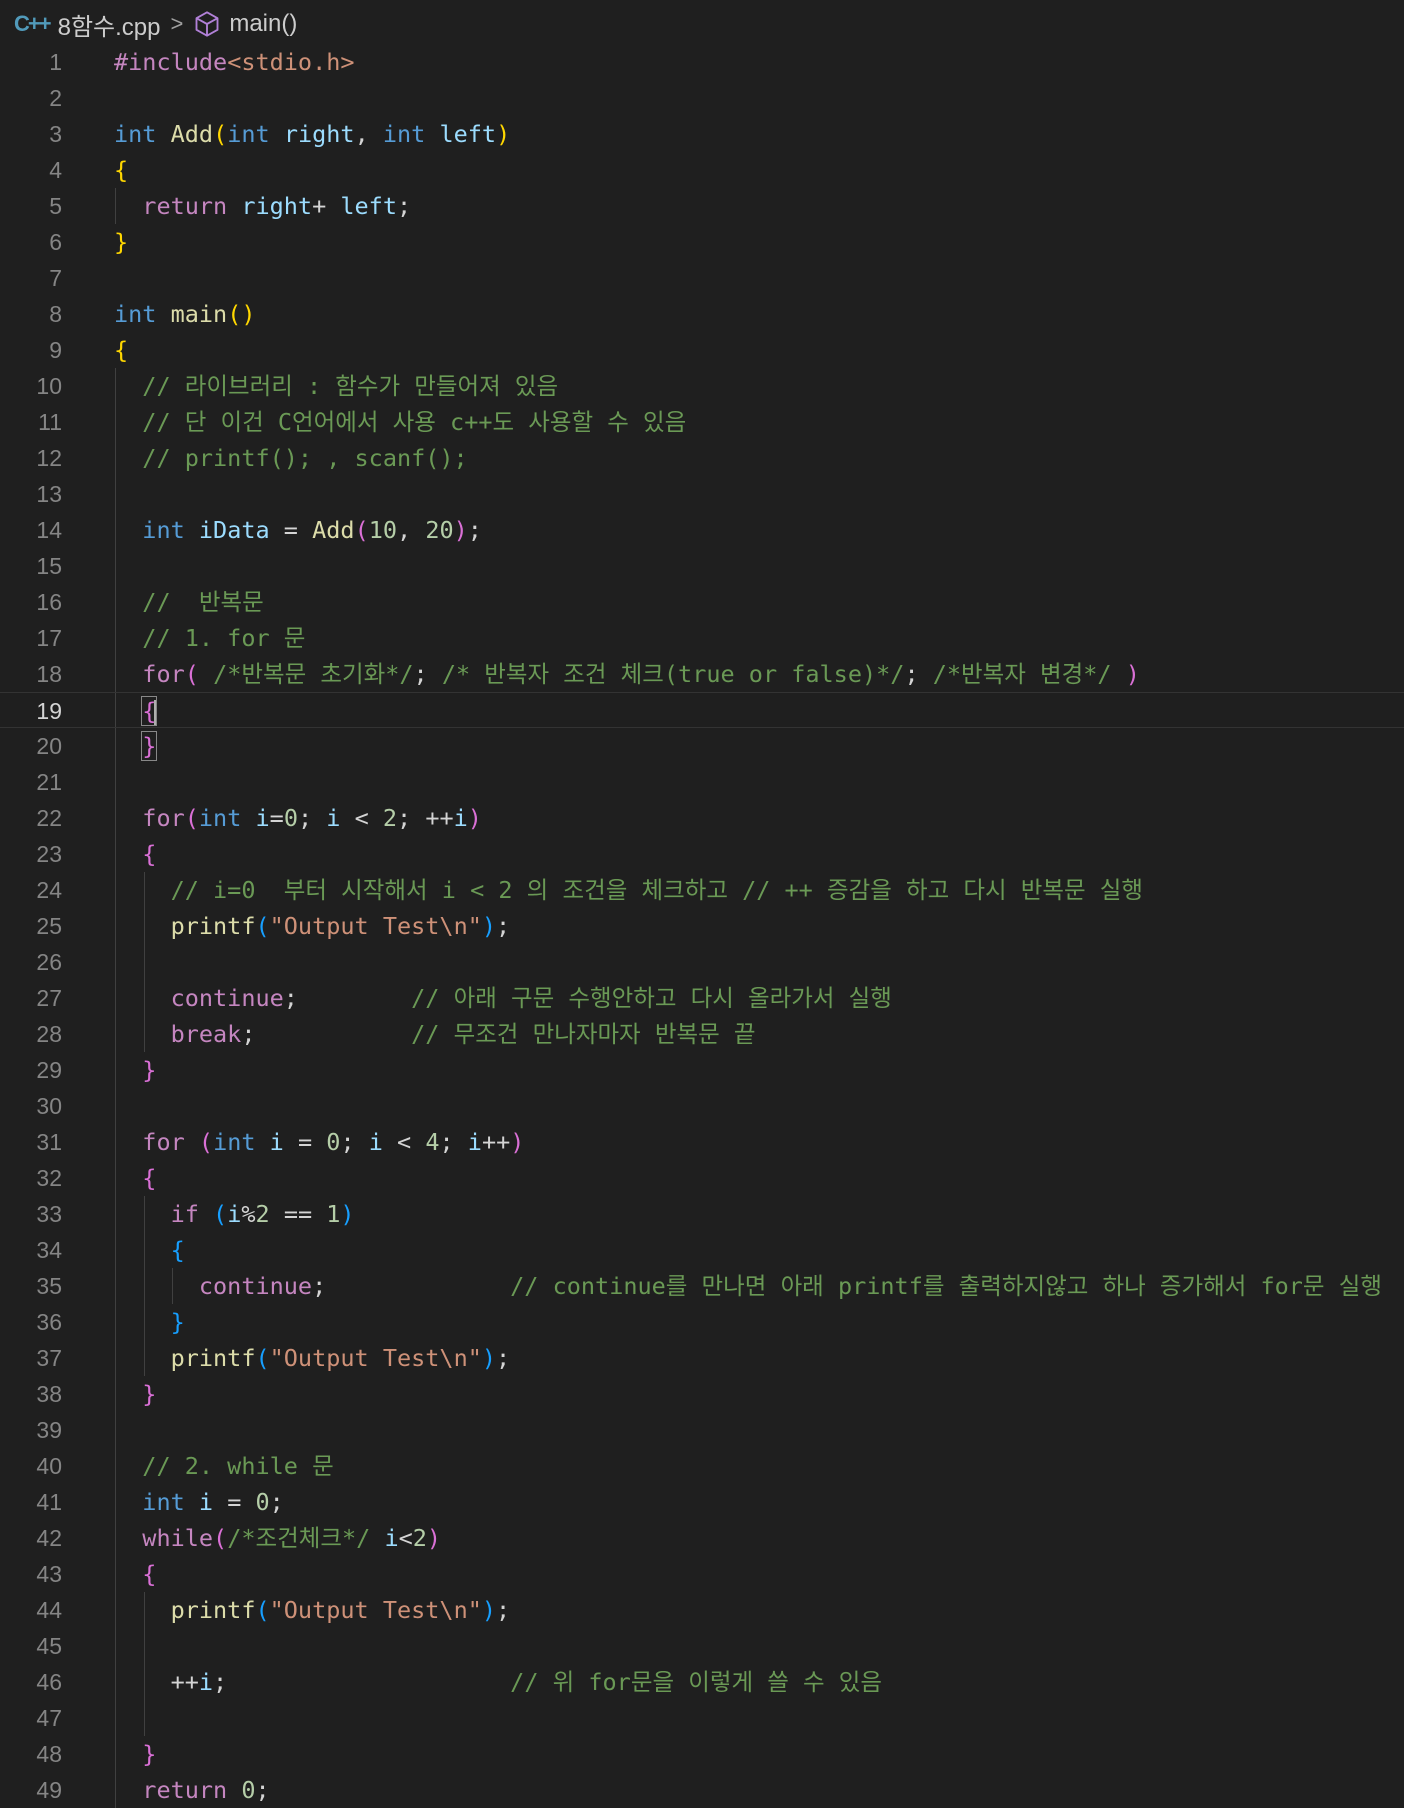 The width and height of the screenshot is (1404, 1808). Describe the element at coordinates (702, 62) in the screenshot. I see `code-line: 1 #include<stdio.h>` at that location.